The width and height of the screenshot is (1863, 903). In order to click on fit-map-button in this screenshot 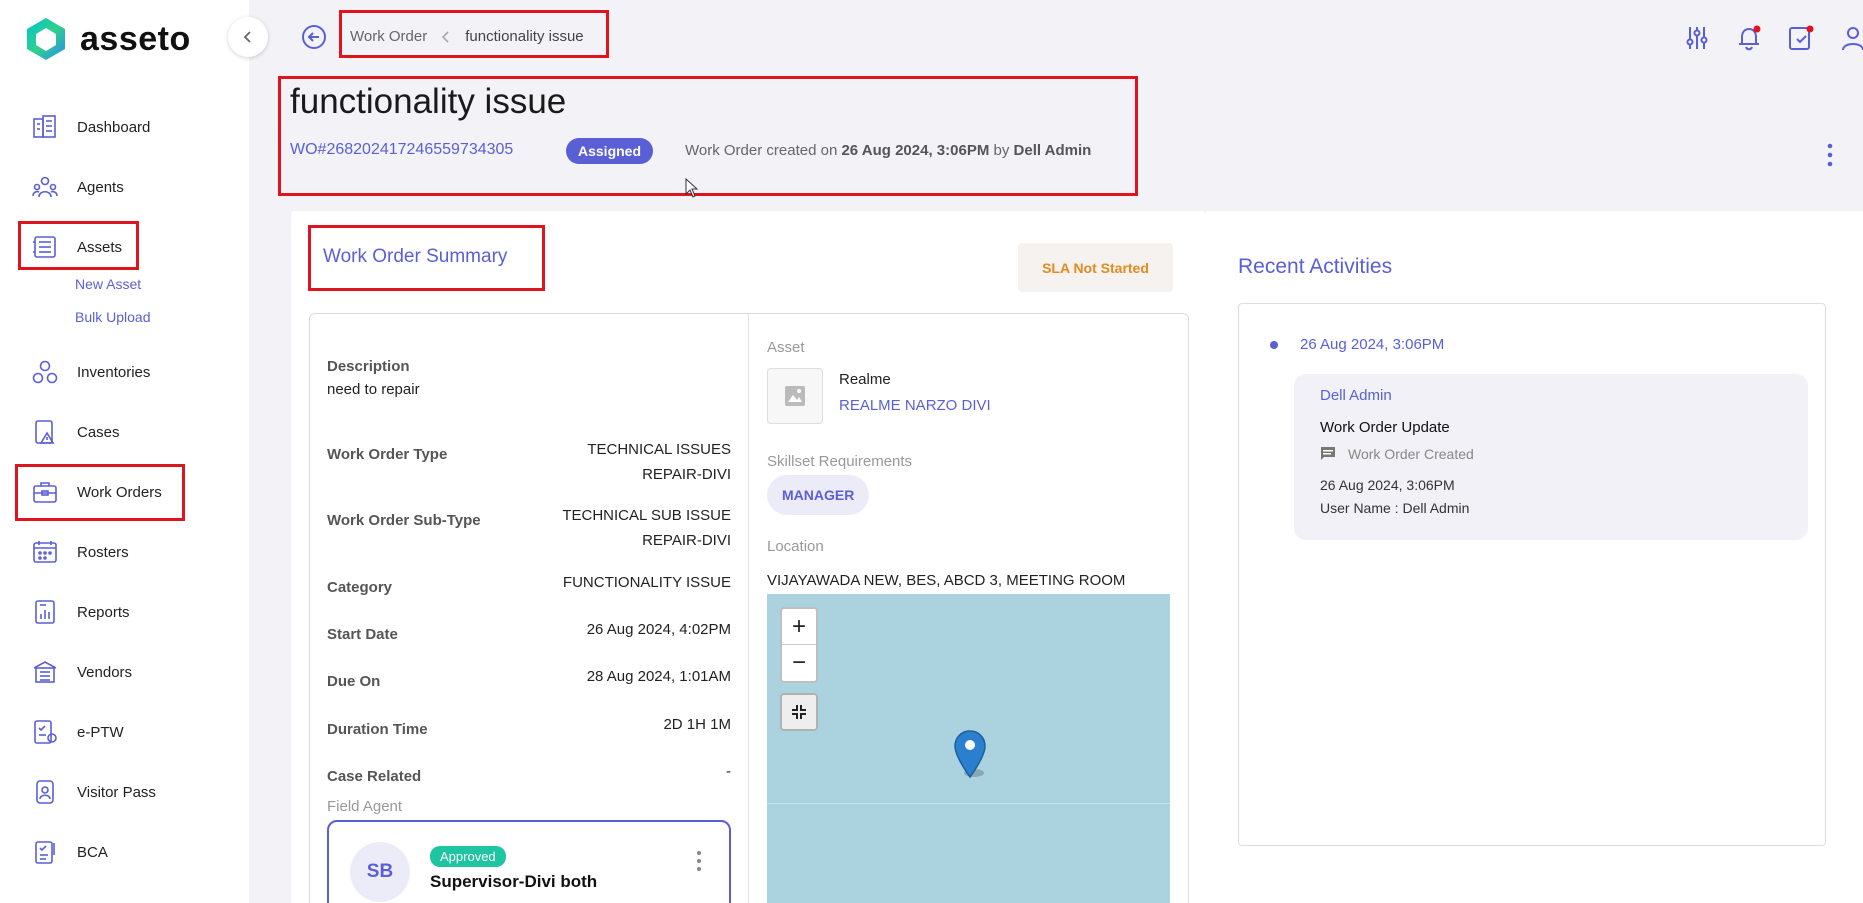, I will do `click(799, 712)`.